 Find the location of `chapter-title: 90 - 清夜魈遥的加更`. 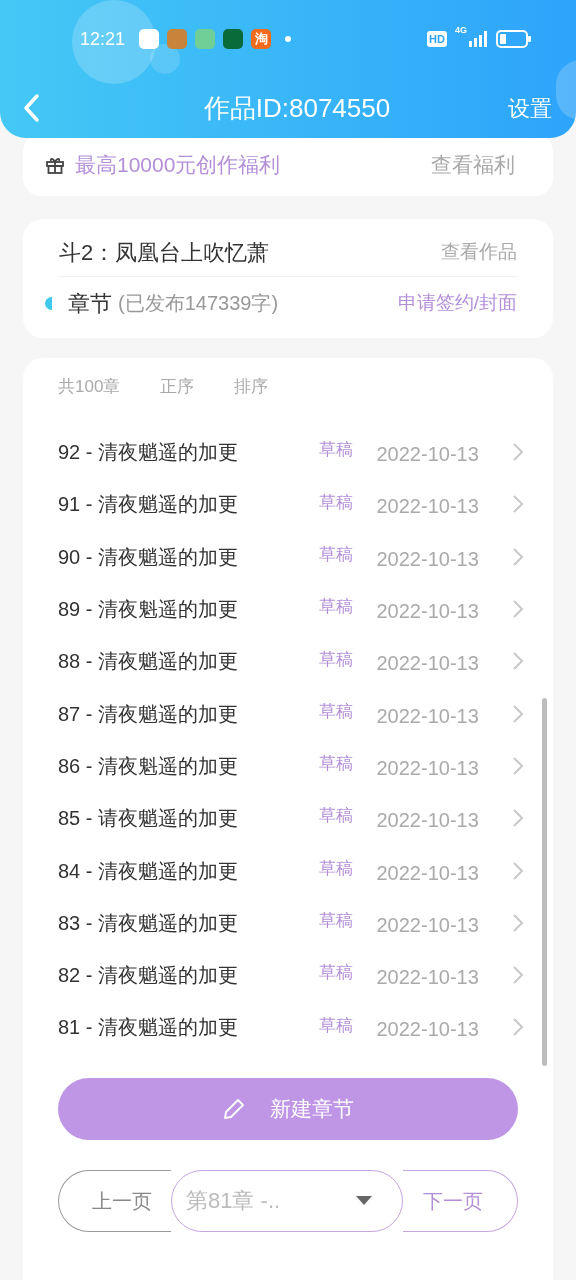

chapter-title: 90 - 清夜魈遥的加更 is located at coordinates (149, 557).